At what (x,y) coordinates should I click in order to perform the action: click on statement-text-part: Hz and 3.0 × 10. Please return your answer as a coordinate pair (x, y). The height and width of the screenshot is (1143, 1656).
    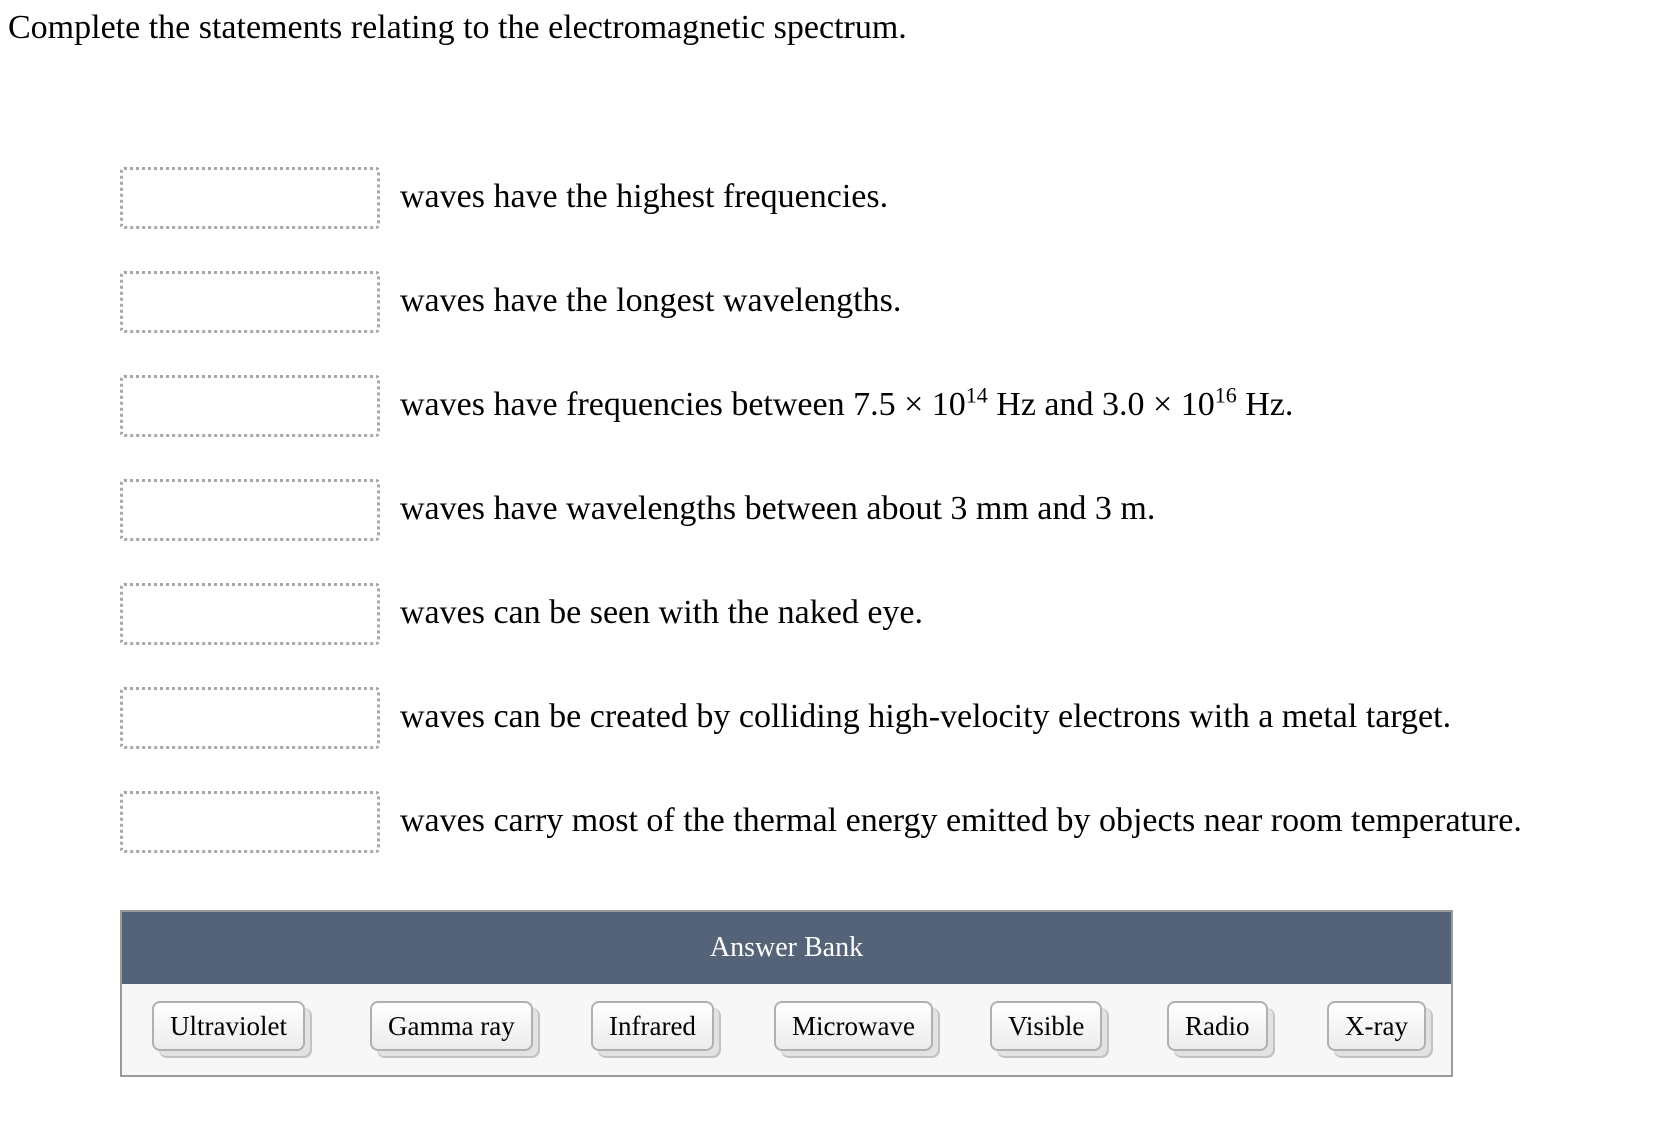
    Looking at the image, I should click on (1101, 404).